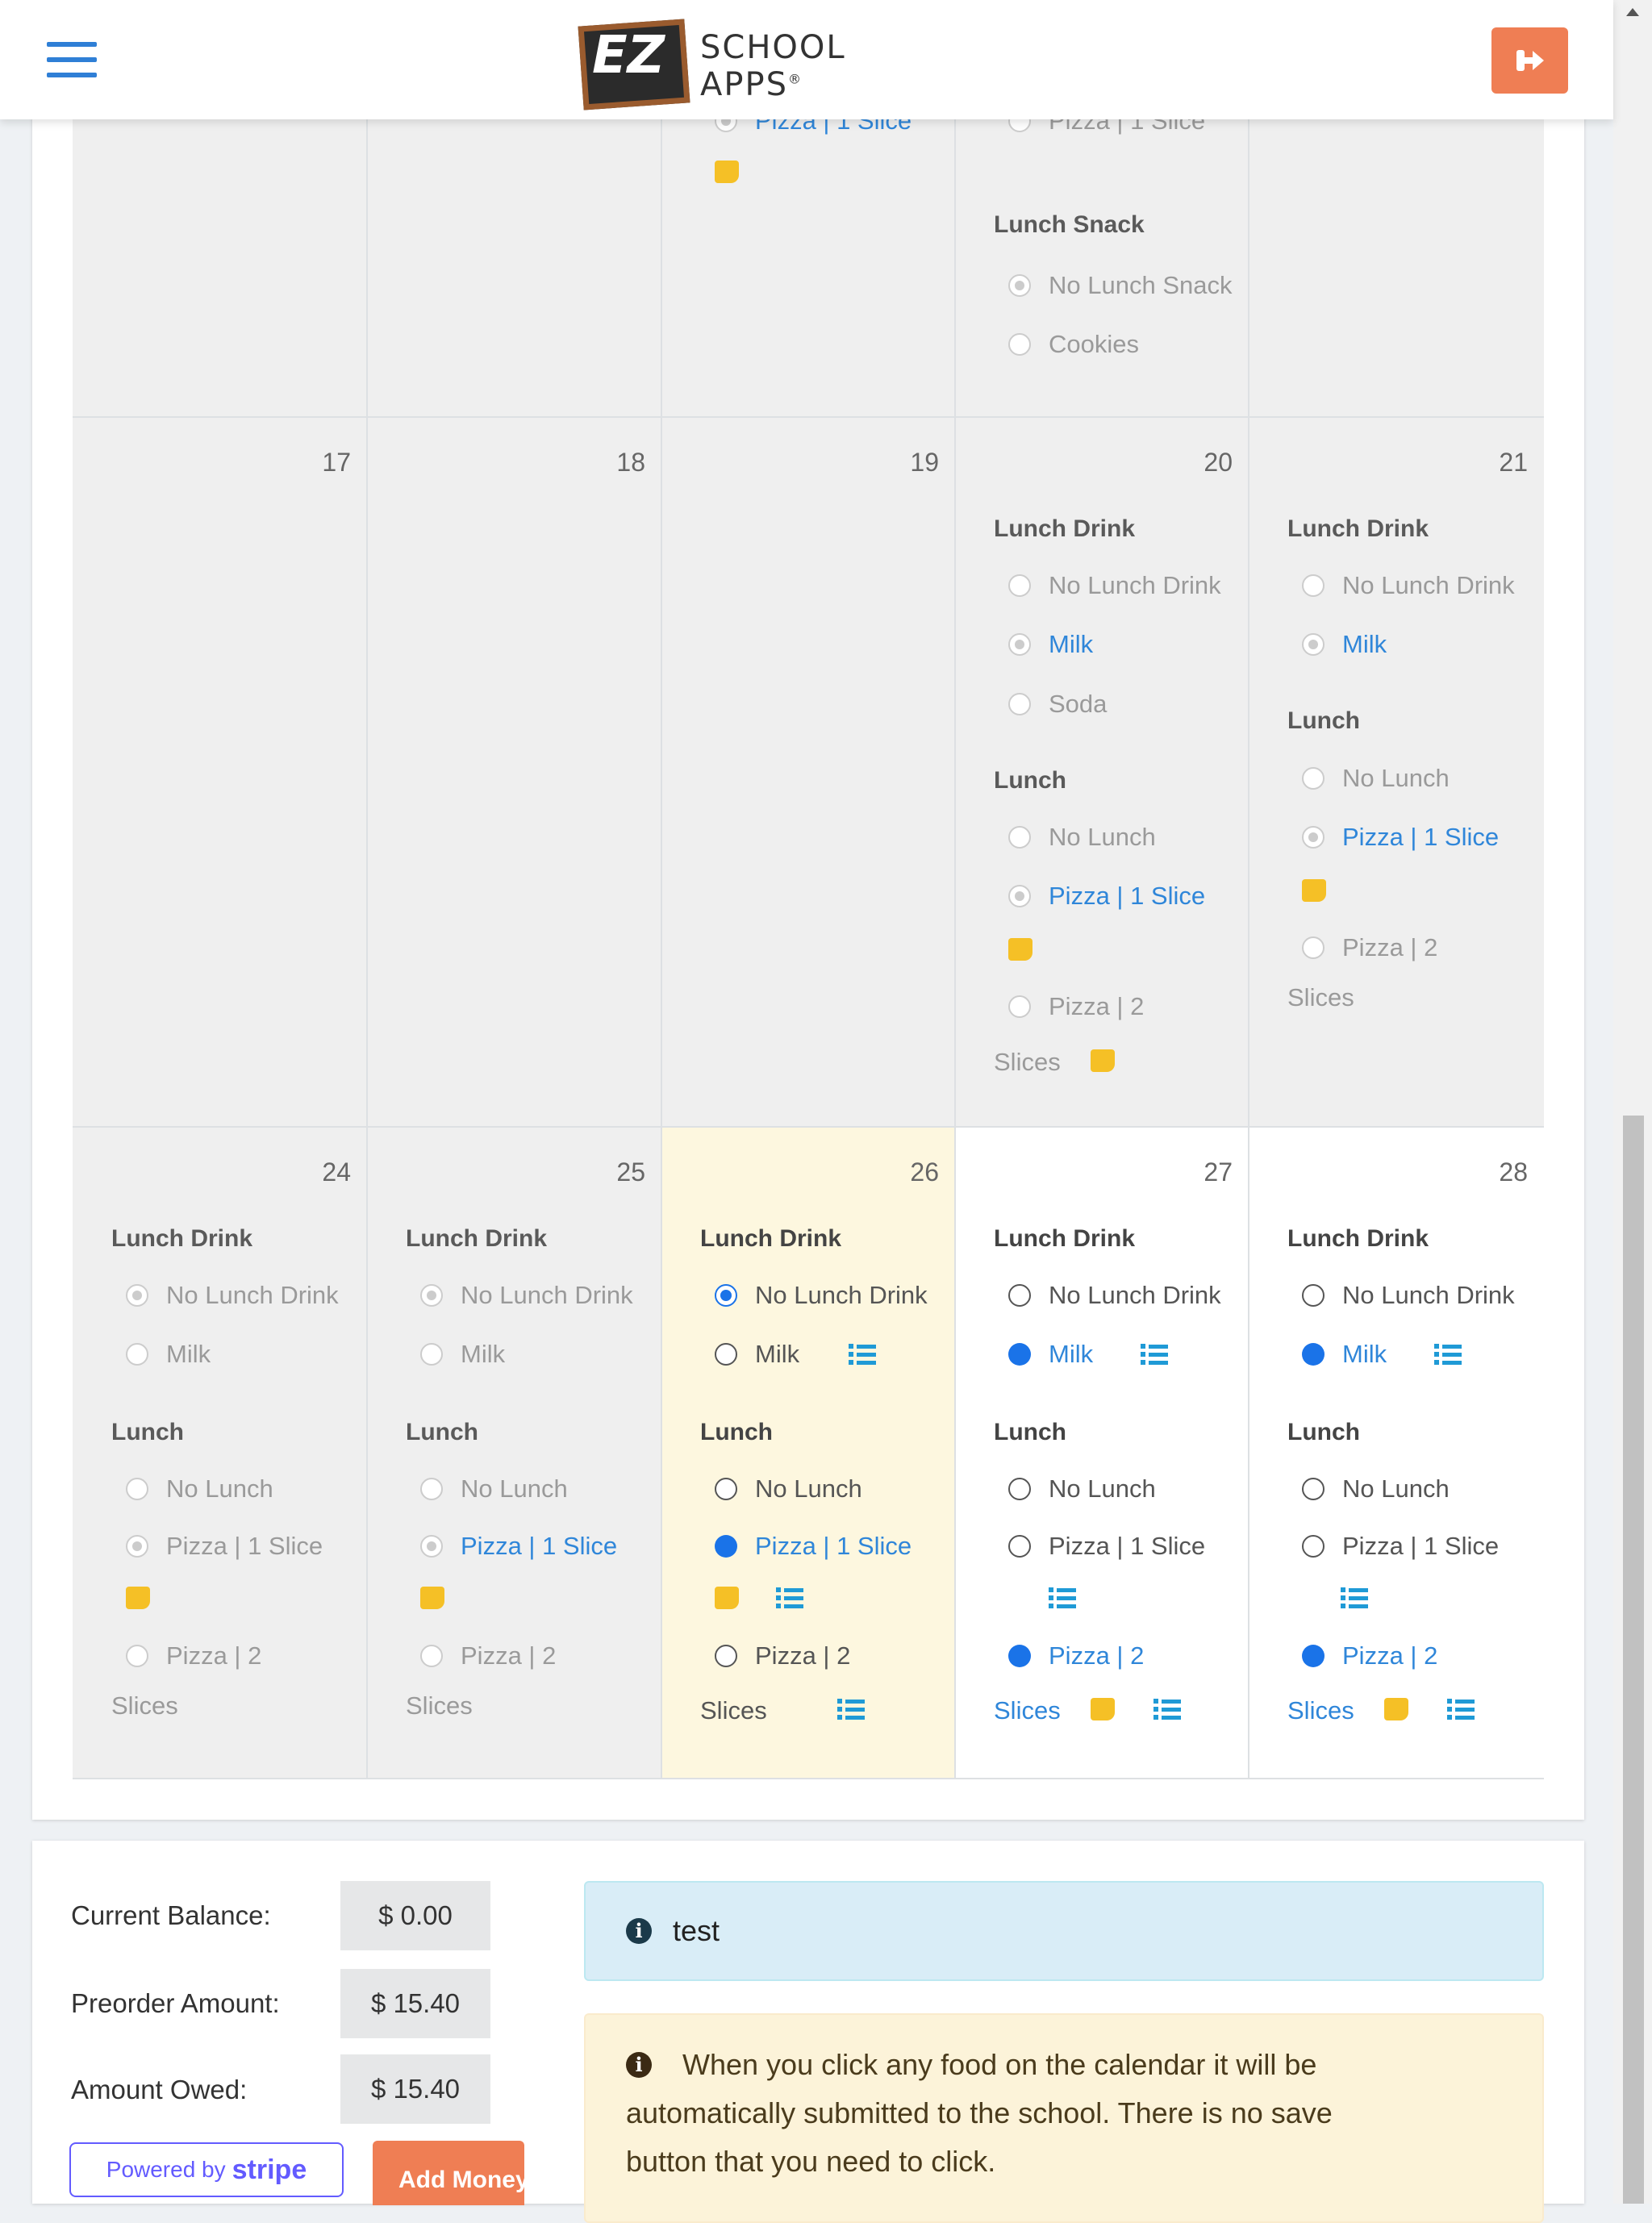 This screenshot has height=2223, width=1652. What do you see at coordinates (72, 59) in the screenshot?
I see `hamburger-menu-icon` at bounding box center [72, 59].